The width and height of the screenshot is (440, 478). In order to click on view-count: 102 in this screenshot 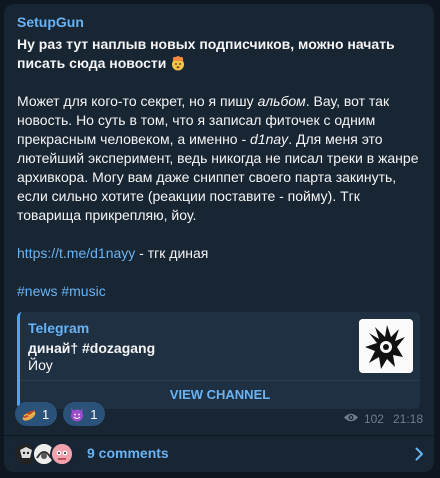, I will do `click(373, 419)`.